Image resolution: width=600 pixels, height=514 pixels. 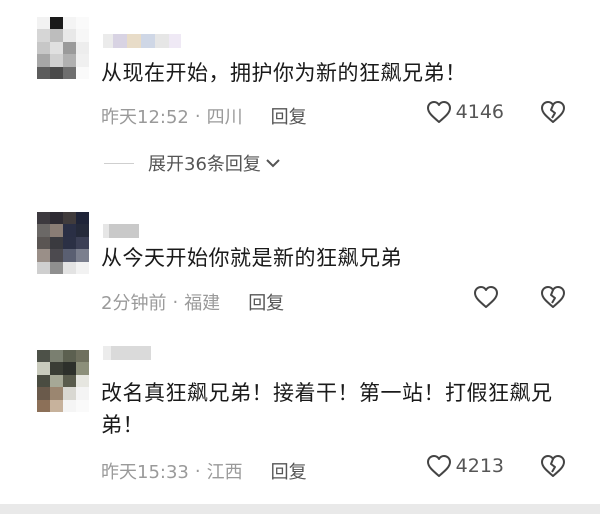 I want to click on comment-location: 江西, so click(x=224, y=472).